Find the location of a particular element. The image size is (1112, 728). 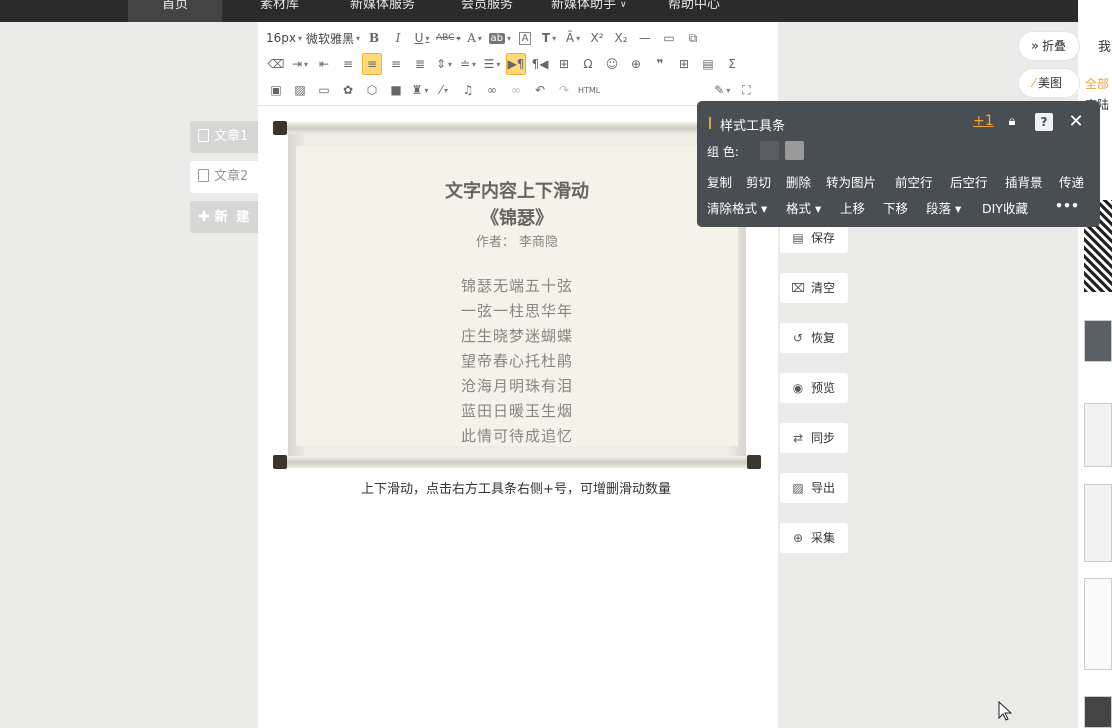

help-button: ? is located at coordinates (1044, 122).